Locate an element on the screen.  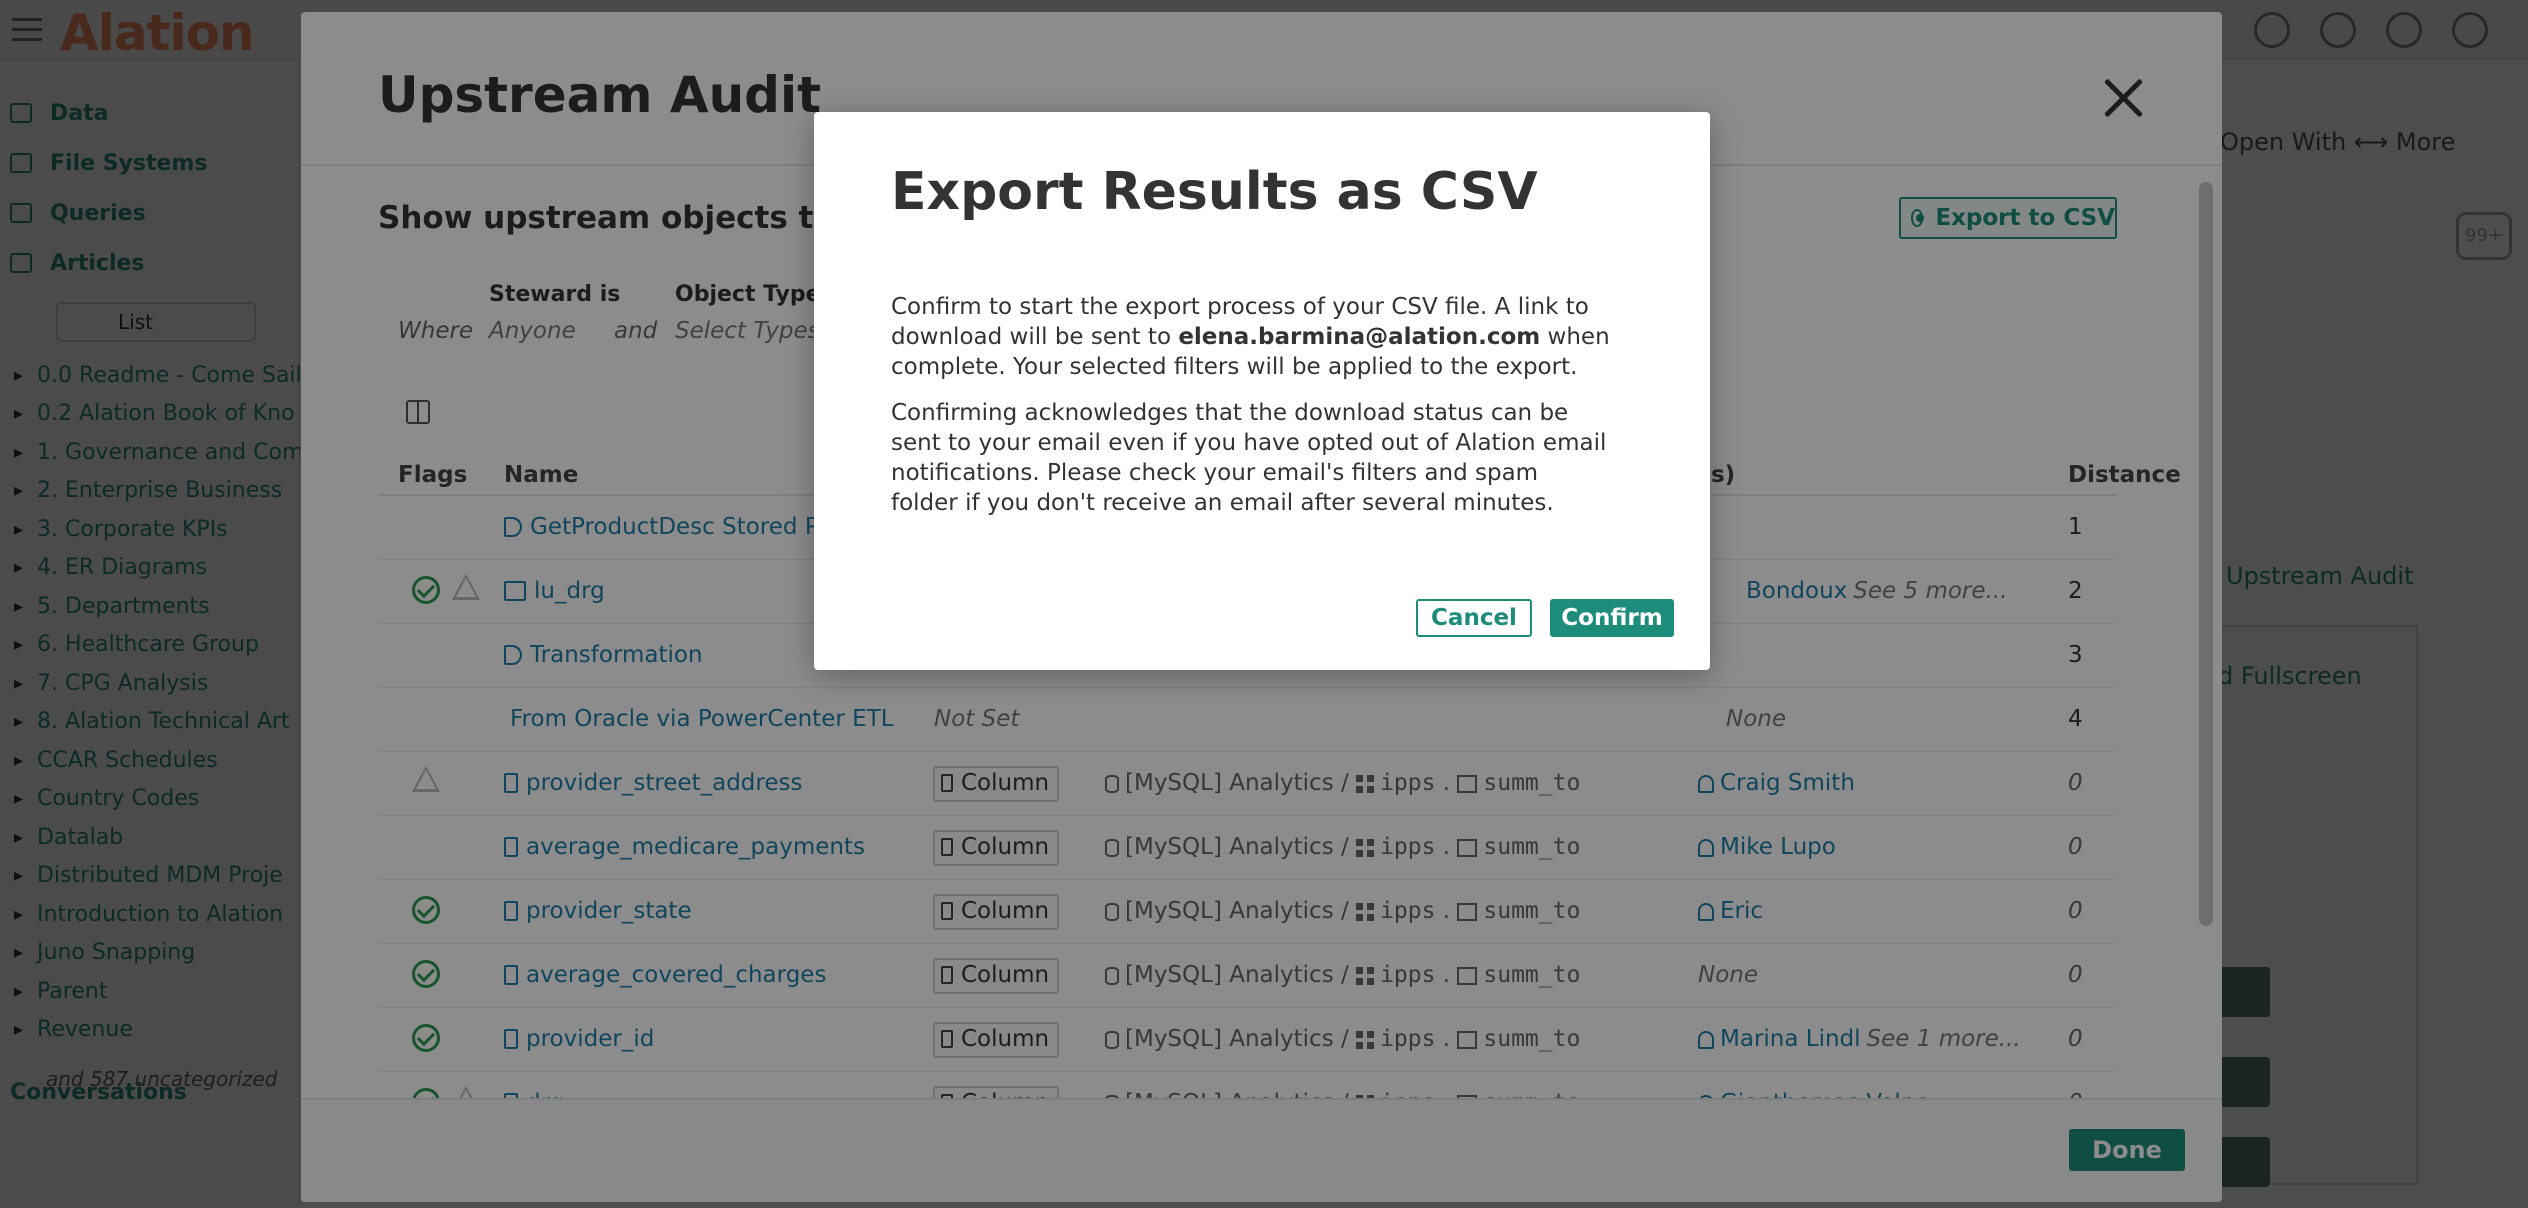
cancel-button: Cancel is located at coordinates (1474, 618).